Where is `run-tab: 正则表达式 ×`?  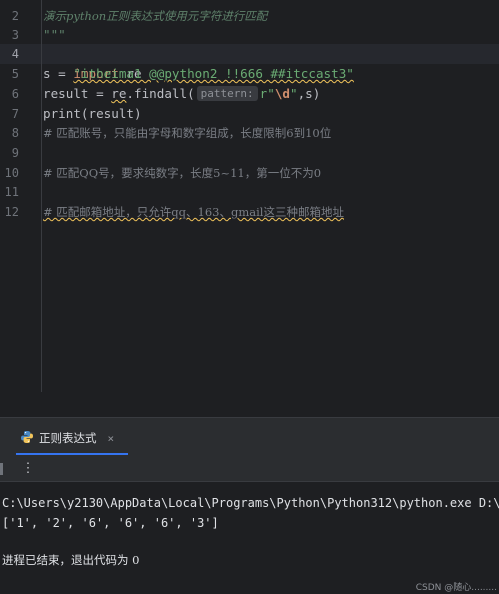
run-tab: 正则表达式 × is located at coordinates (67, 438).